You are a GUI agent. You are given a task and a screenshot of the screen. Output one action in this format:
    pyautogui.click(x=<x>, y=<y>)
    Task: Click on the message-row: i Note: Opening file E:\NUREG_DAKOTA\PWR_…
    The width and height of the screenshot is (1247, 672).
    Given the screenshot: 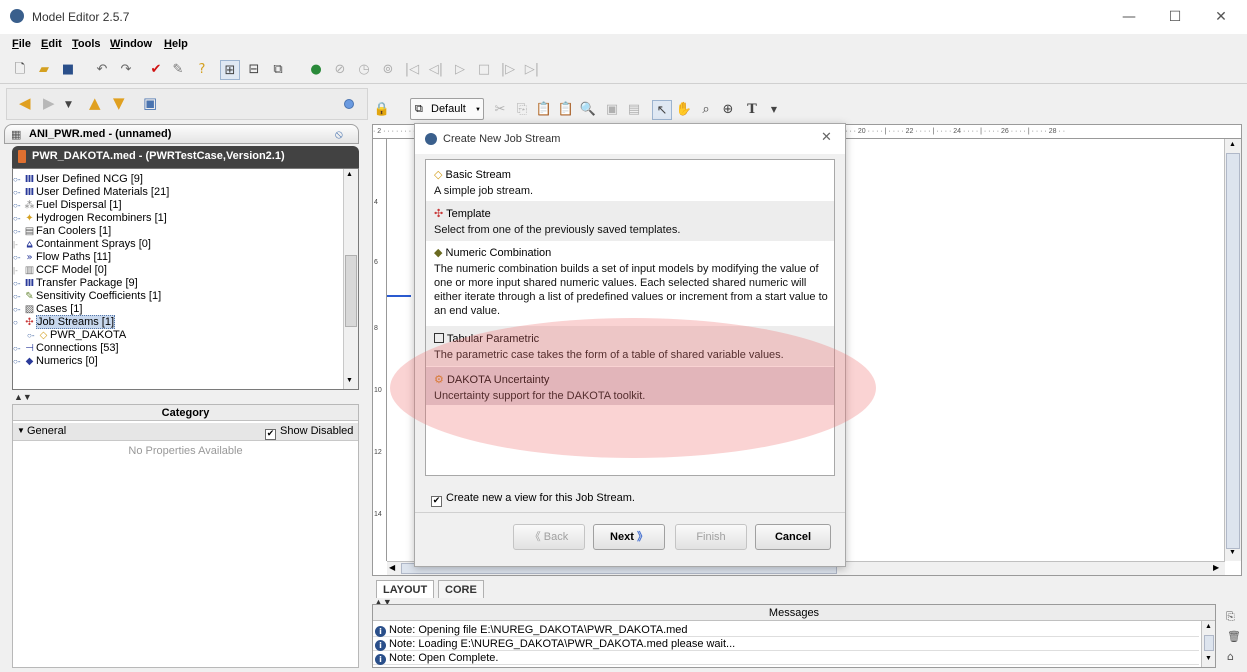 What is the action you would take?
    pyautogui.click(x=786, y=630)
    